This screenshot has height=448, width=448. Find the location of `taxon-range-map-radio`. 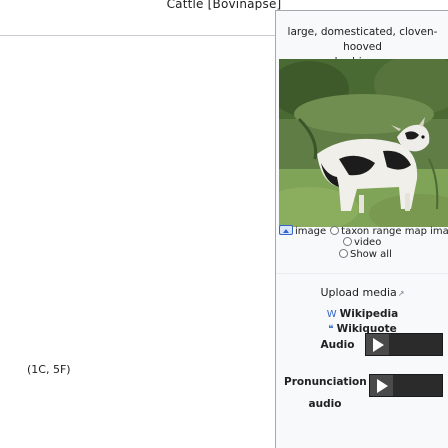

taxon-range-map-radio is located at coordinates (335, 230).